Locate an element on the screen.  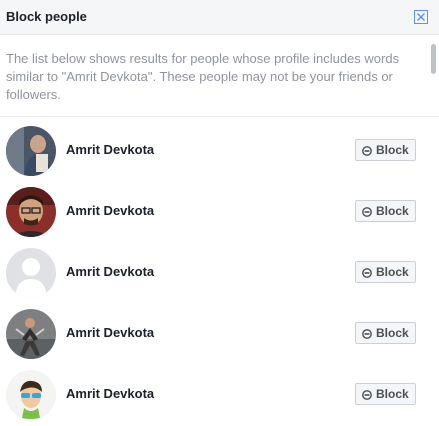
dialog-header: Block people is located at coordinates (219, 17).